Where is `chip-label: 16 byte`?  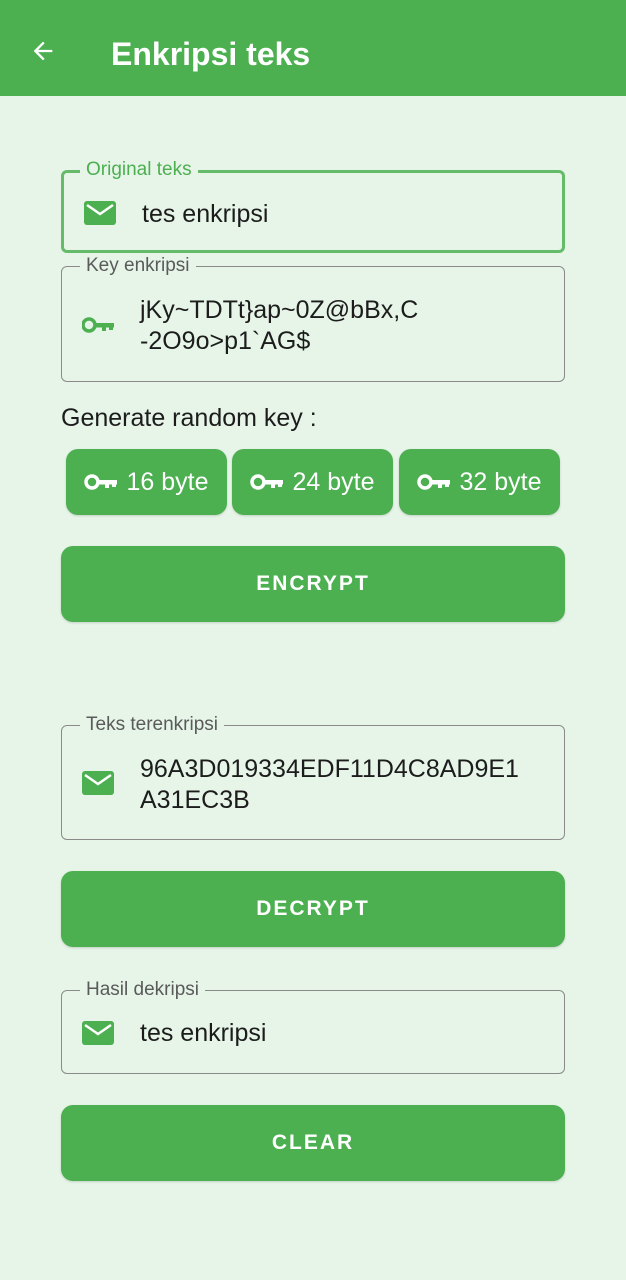 chip-label: 16 byte is located at coordinates (167, 481).